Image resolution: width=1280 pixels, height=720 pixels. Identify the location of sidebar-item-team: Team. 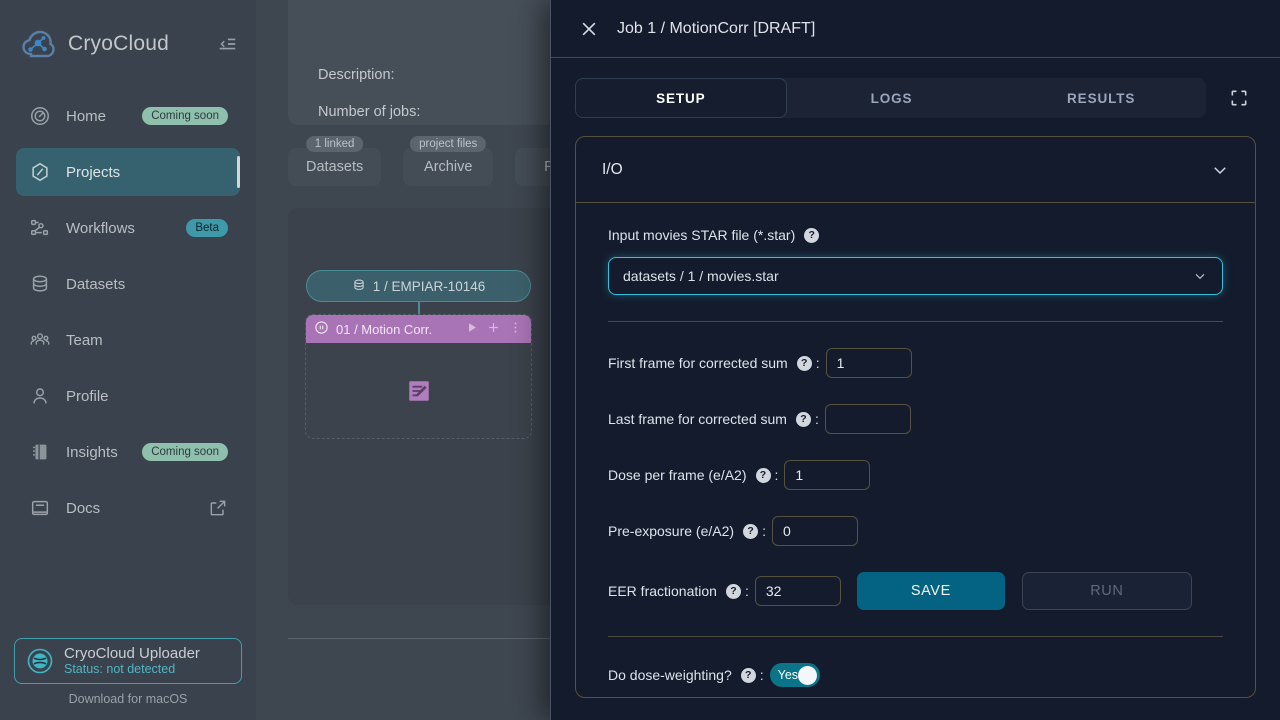
(128, 340).